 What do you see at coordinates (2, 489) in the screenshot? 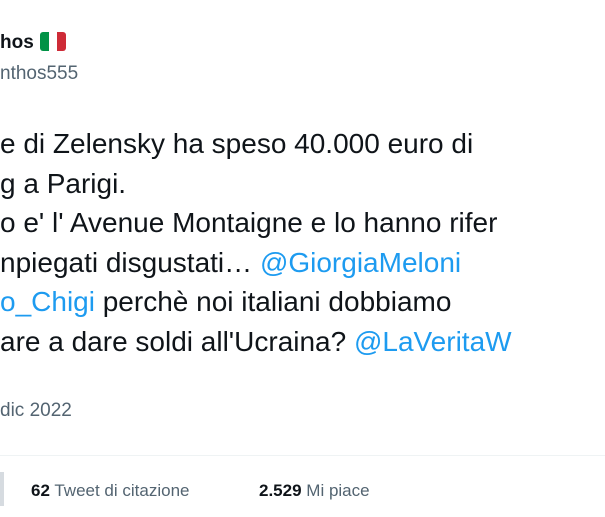
I see `retweets-stat-edge` at bounding box center [2, 489].